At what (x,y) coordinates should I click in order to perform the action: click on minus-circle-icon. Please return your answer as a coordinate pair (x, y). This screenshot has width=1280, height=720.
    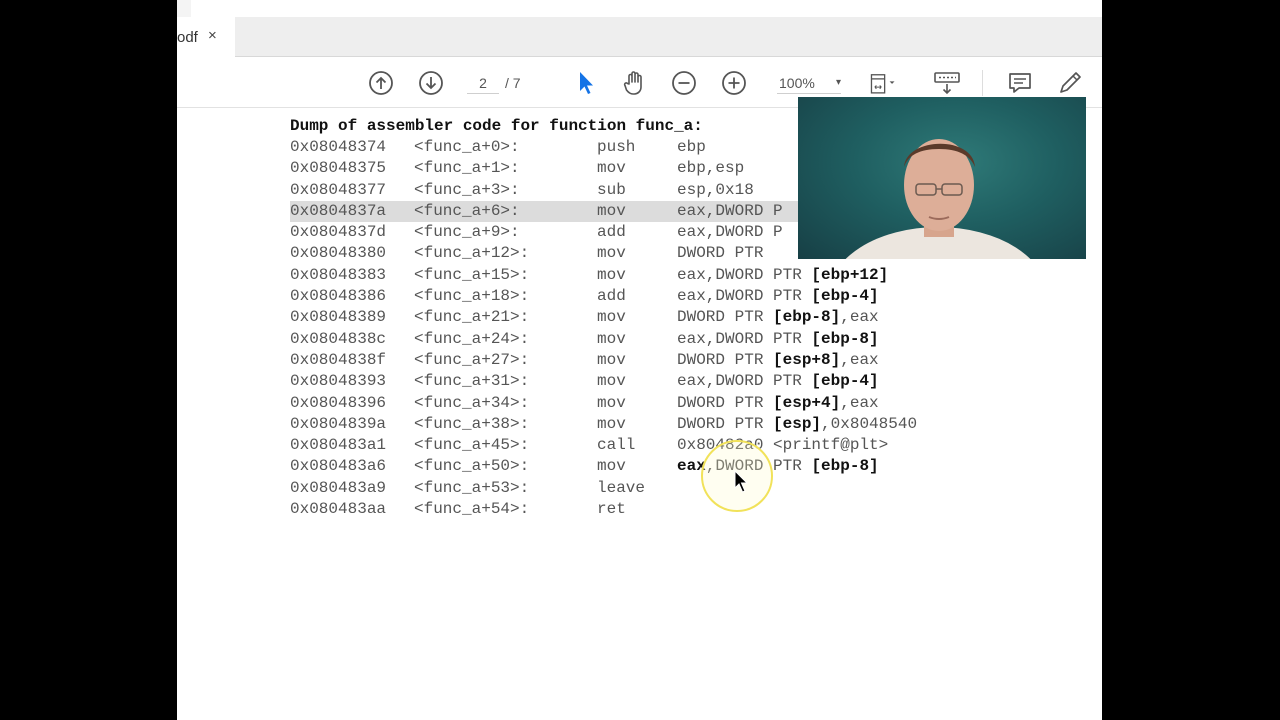
    Looking at the image, I should click on (684, 83).